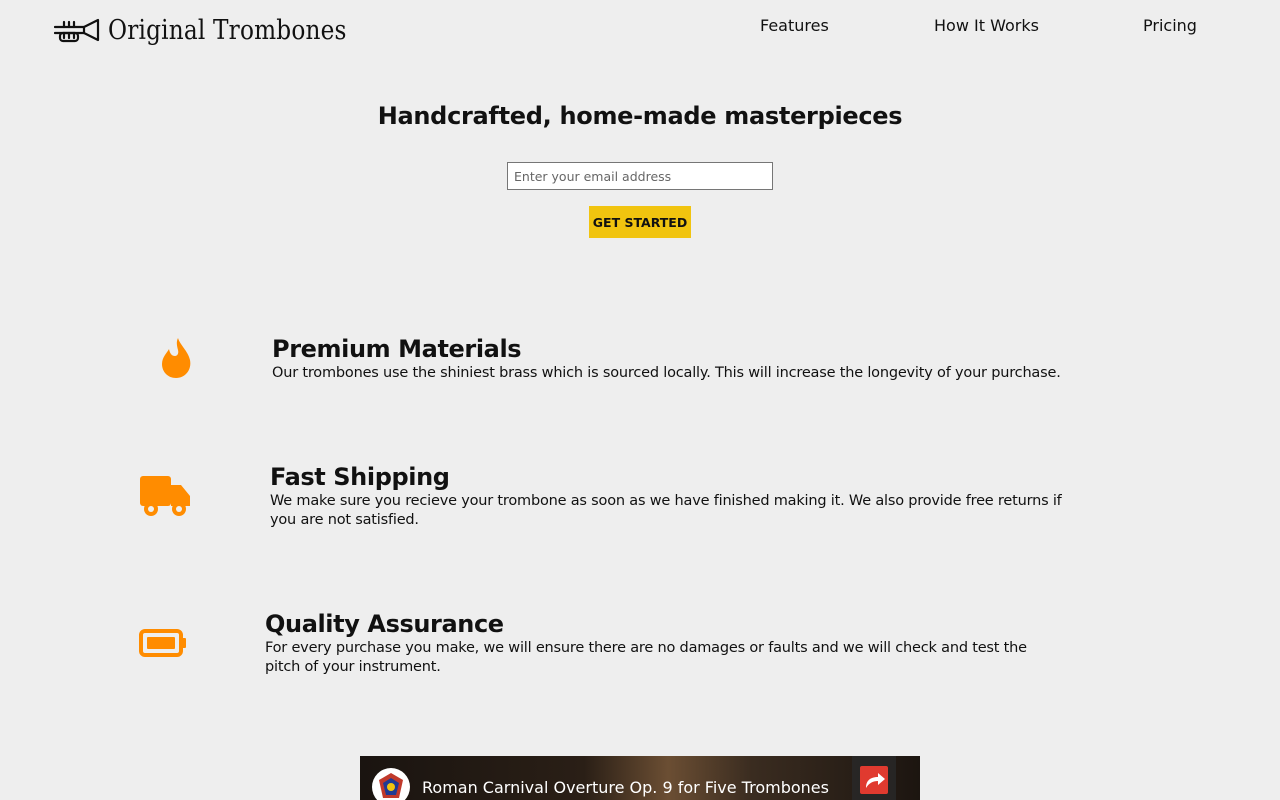 The height and width of the screenshot is (800, 1280). Describe the element at coordinates (165, 498) in the screenshot. I see `truck-icon` at that location.